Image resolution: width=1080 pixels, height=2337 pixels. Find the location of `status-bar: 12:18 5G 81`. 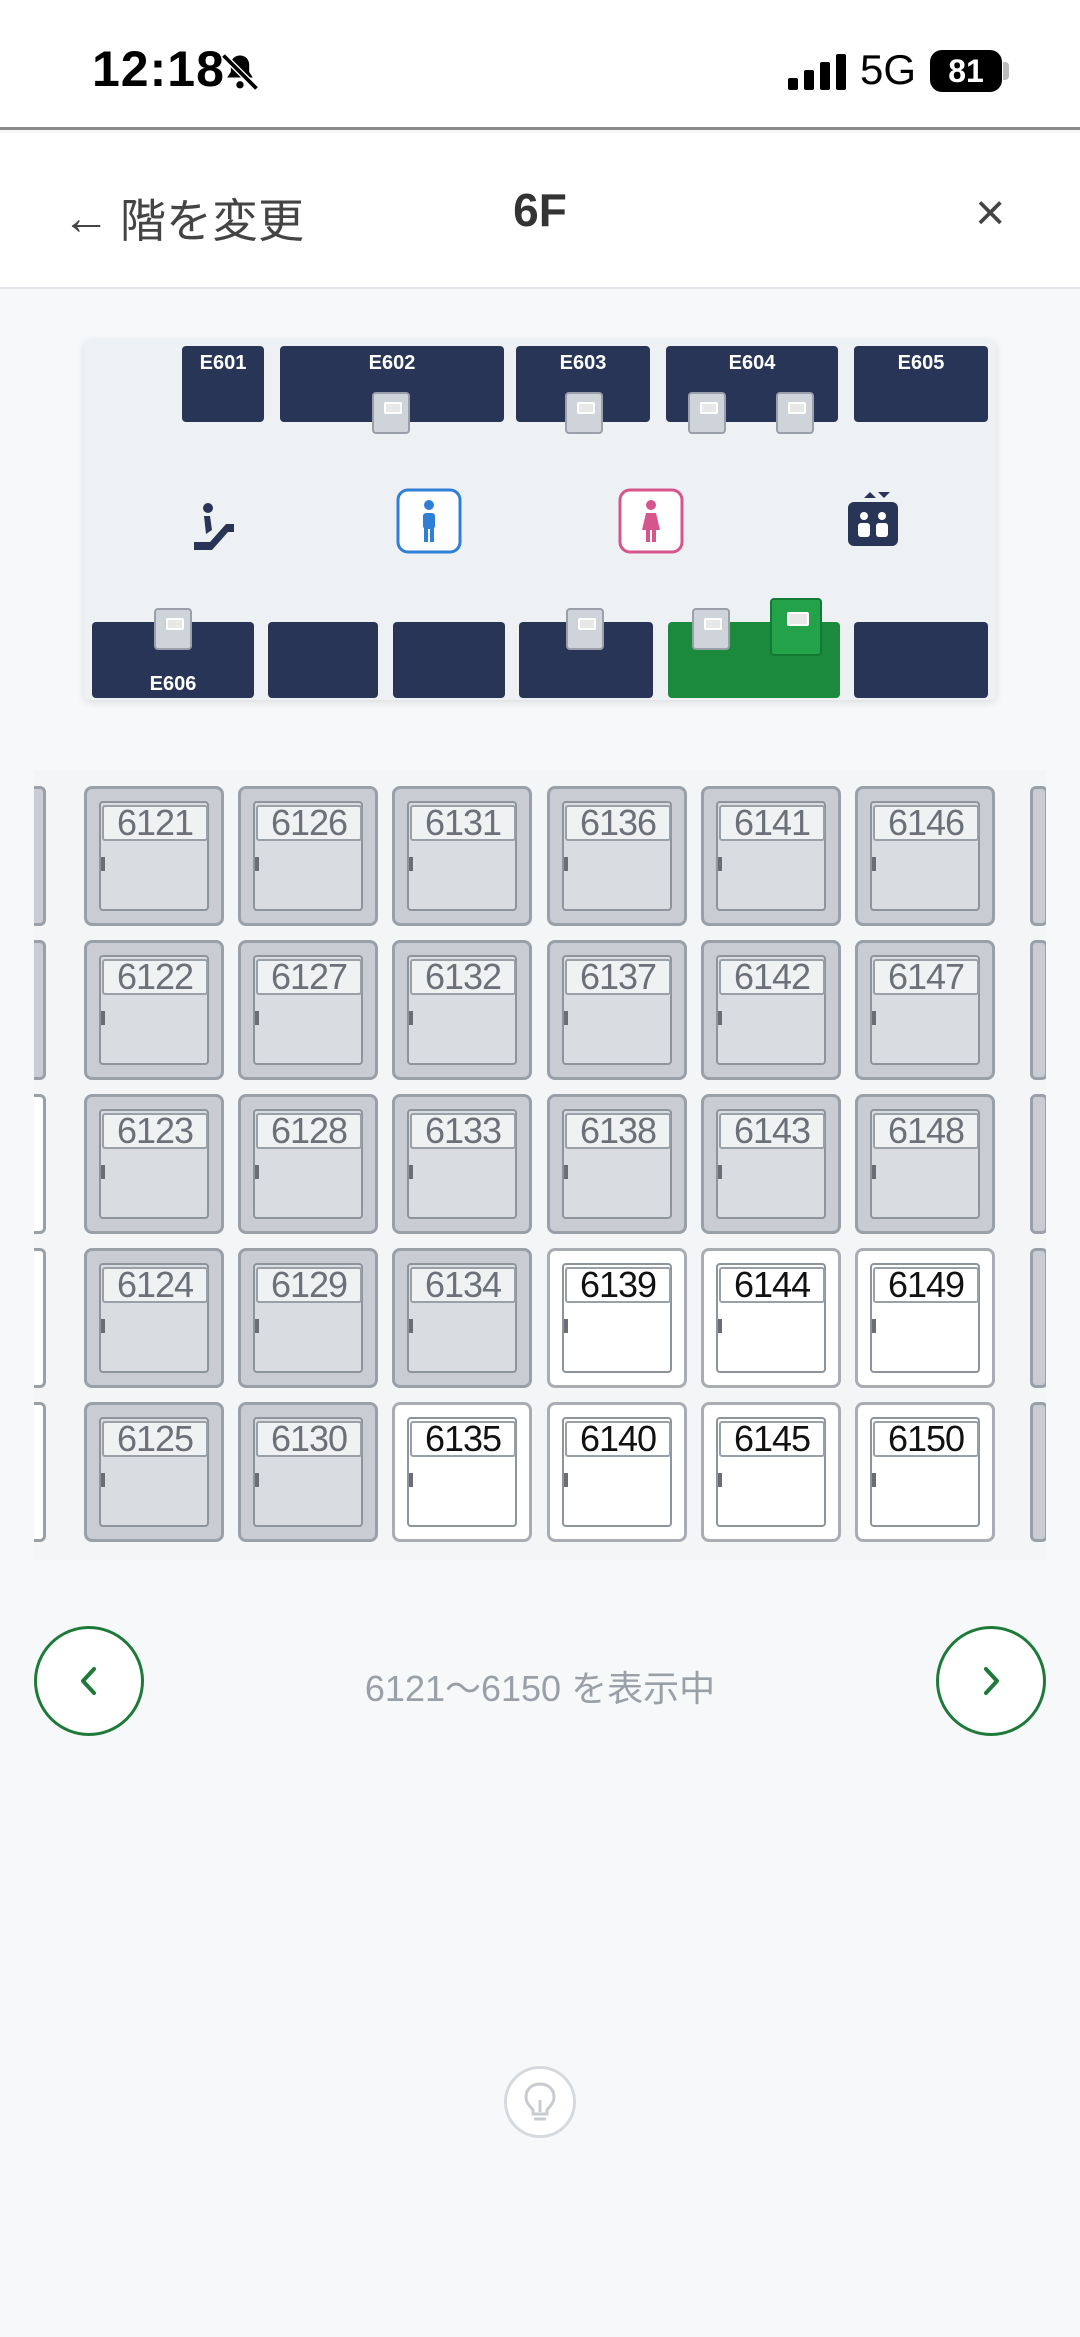

status-bar: 12:18 5G 81 is located at coordinates (540, 65).